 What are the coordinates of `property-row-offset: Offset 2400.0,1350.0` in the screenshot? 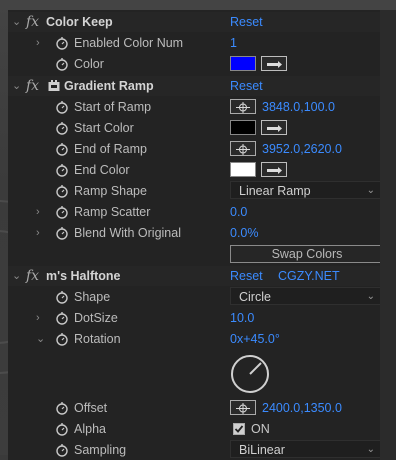 It's located at (194, 408).